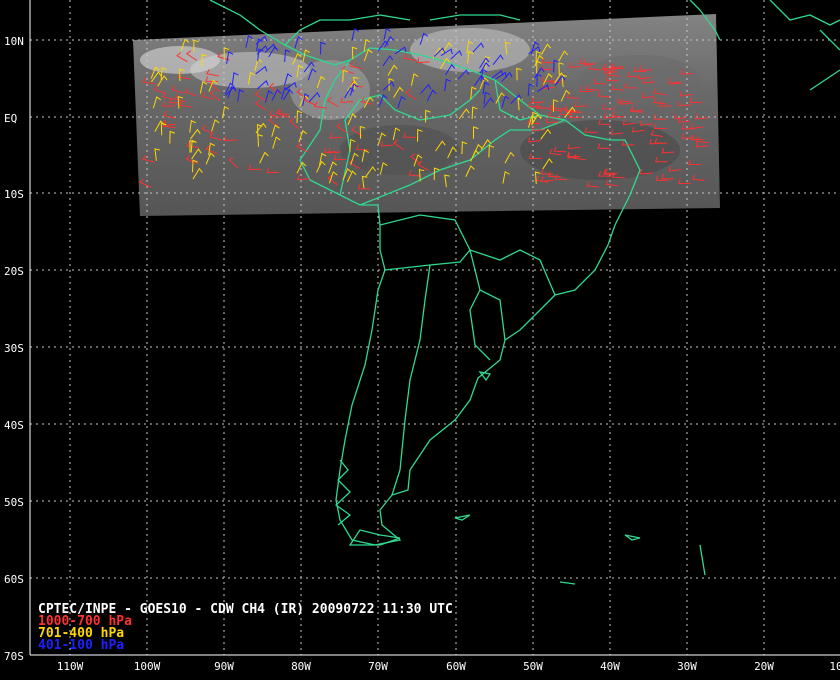 The image size is (840, 680). I want to click on longitude-label: 10, so click(834, 666).